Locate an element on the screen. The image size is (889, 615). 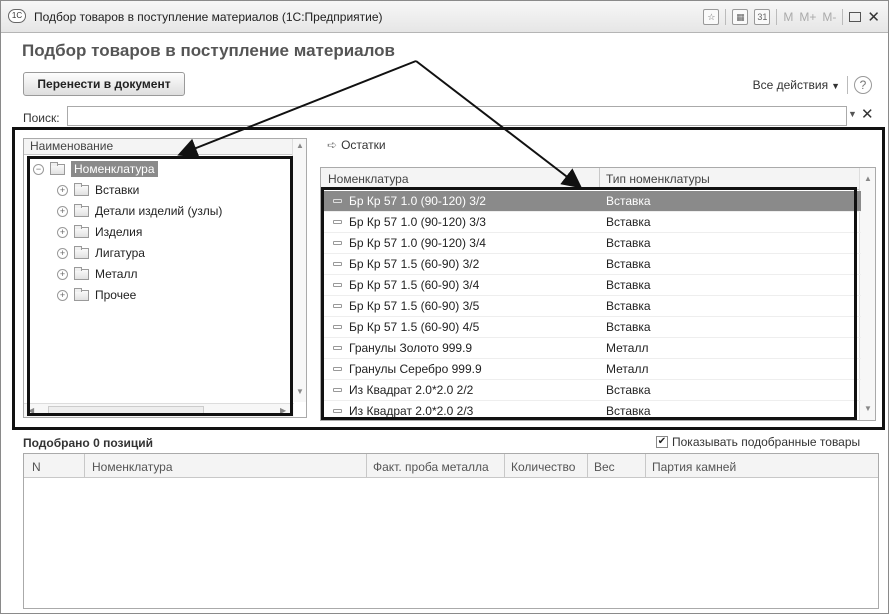
all-actions-menu: Все действия ▼ is located at coordinates (796, 85).